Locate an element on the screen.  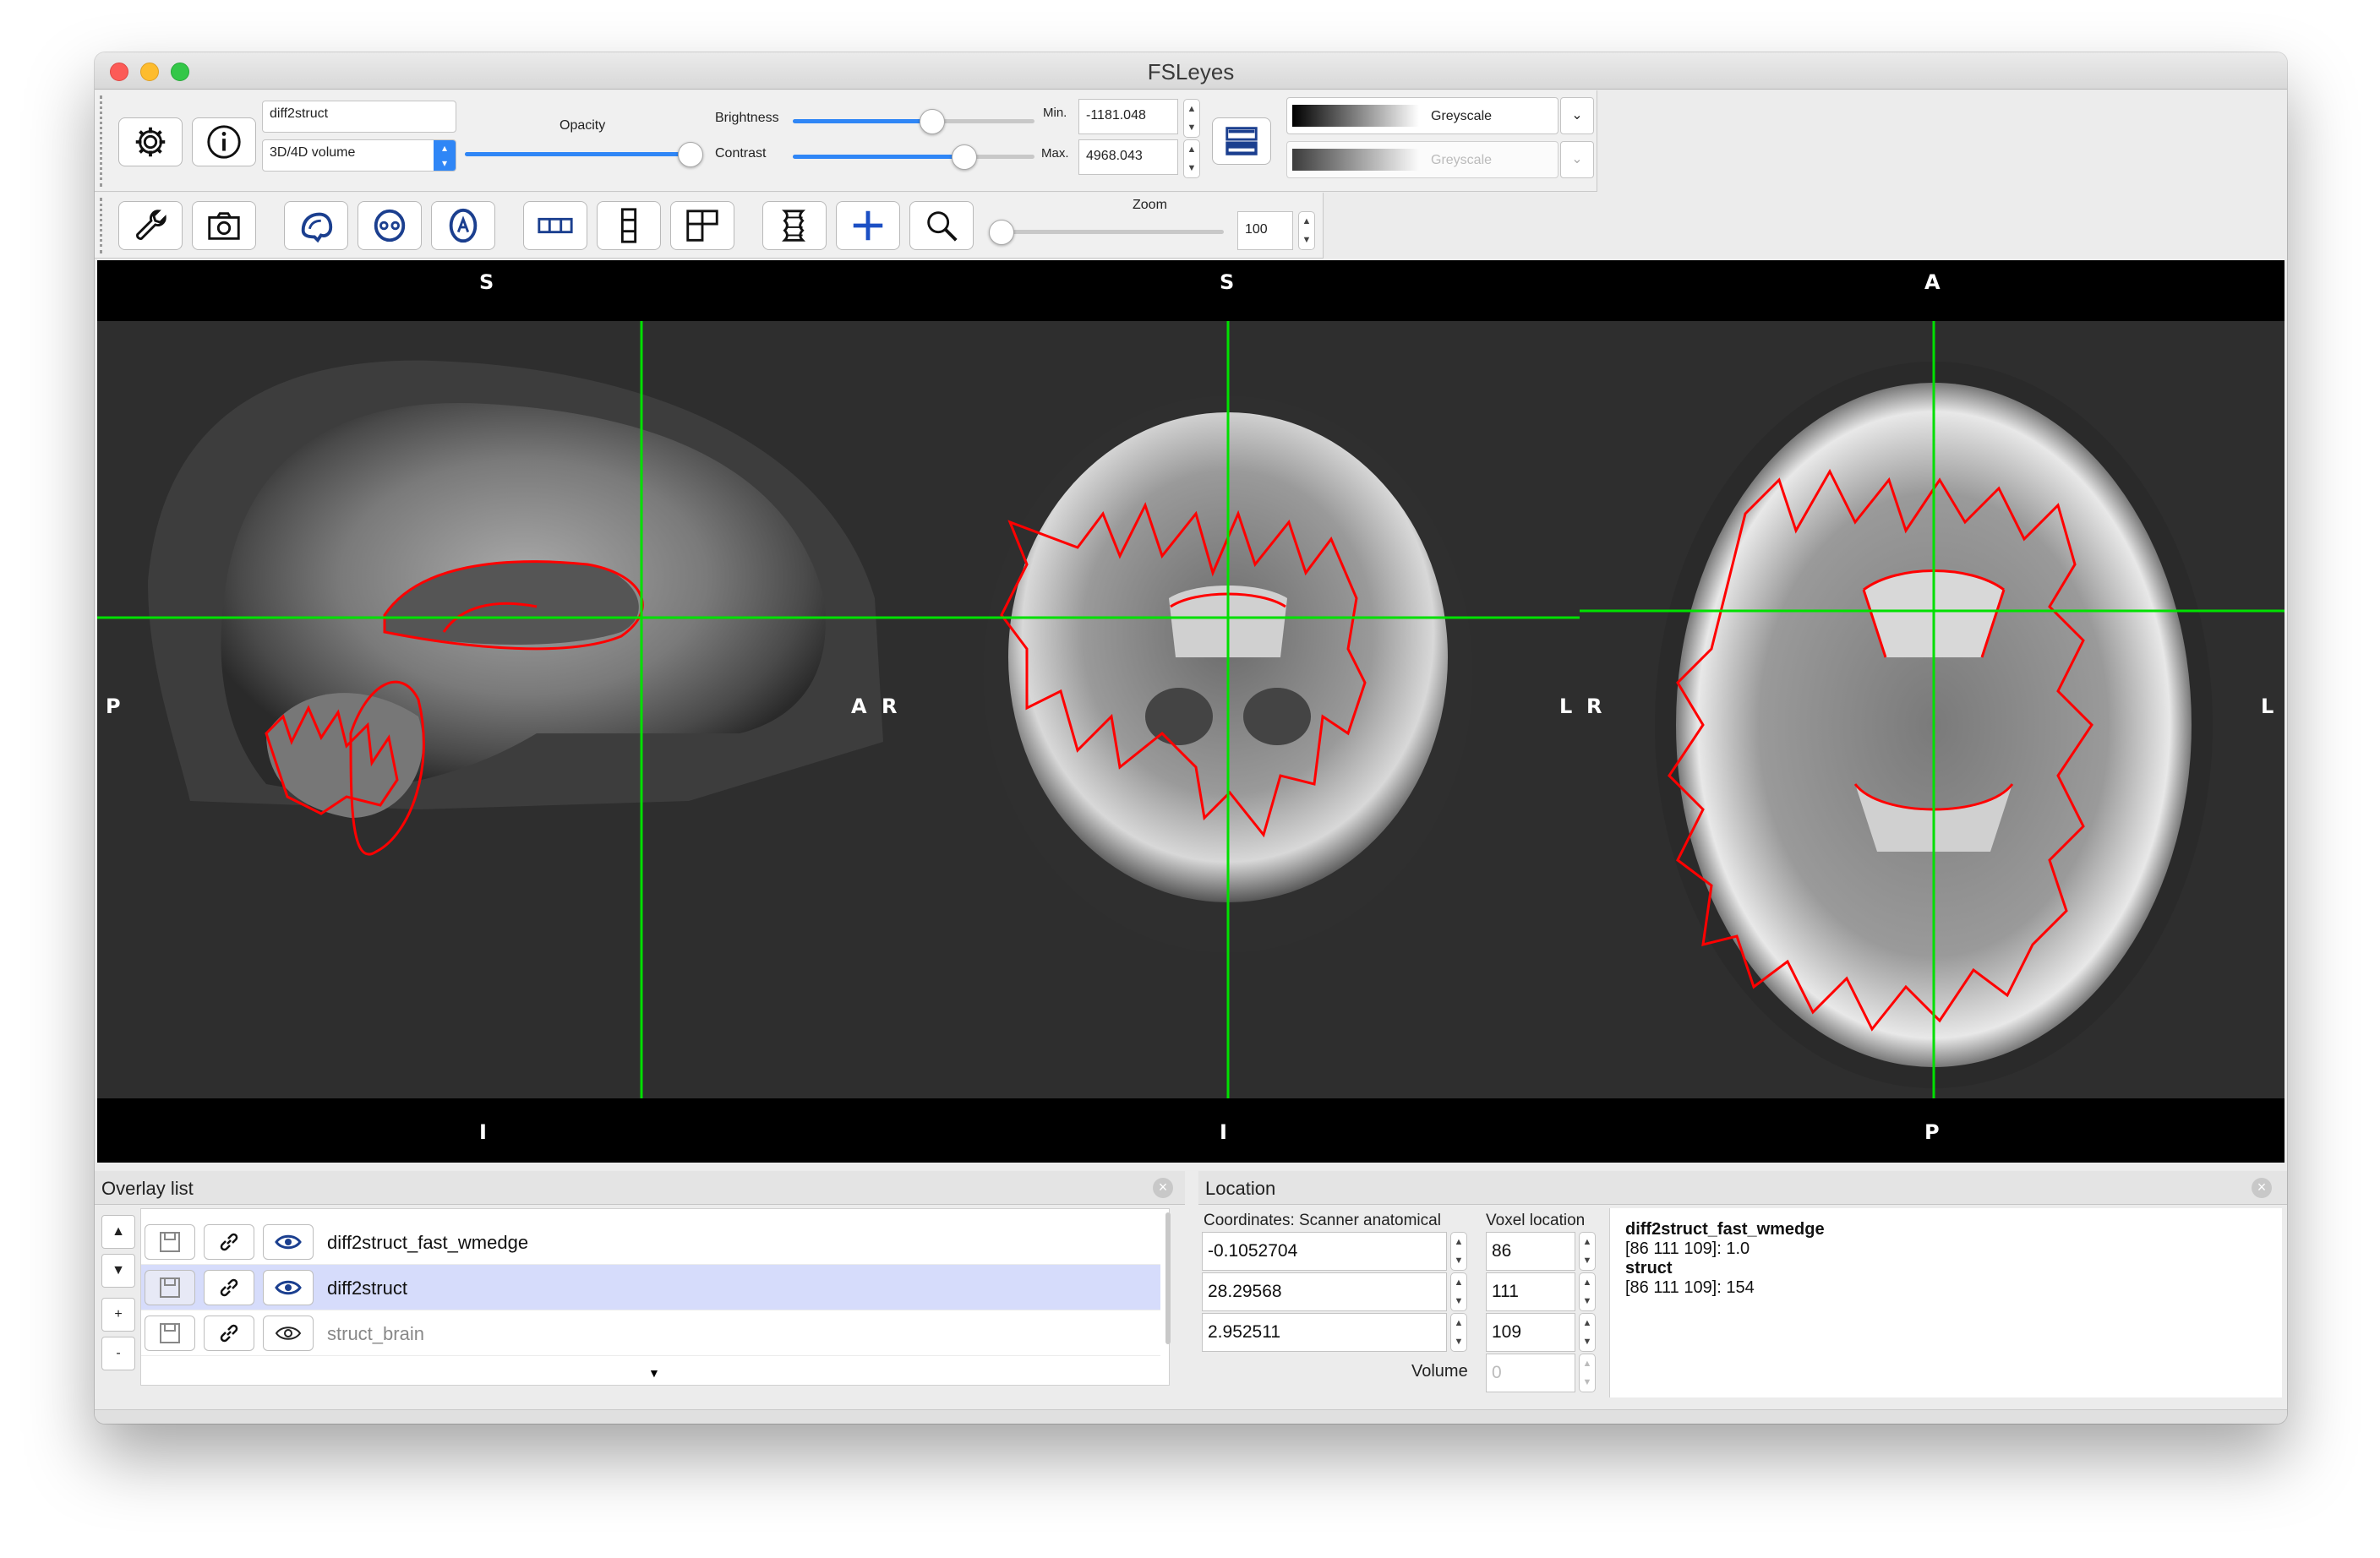
remove-overlay-button: - is located at coordinates (118, 1353).